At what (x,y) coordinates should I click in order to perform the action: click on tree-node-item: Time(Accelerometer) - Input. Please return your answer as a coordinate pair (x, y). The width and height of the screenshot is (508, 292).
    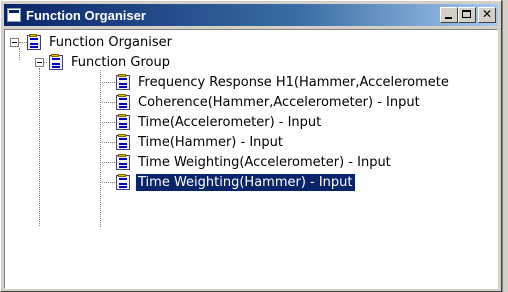
    Looking at the image, I should click on (218, 122).